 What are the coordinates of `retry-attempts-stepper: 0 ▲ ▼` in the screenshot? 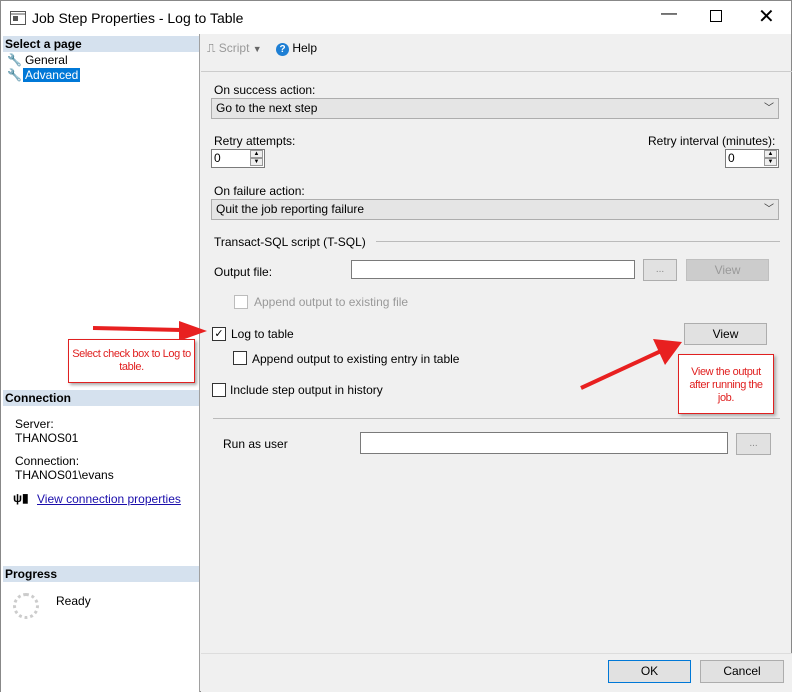 It's located at (238, 158).